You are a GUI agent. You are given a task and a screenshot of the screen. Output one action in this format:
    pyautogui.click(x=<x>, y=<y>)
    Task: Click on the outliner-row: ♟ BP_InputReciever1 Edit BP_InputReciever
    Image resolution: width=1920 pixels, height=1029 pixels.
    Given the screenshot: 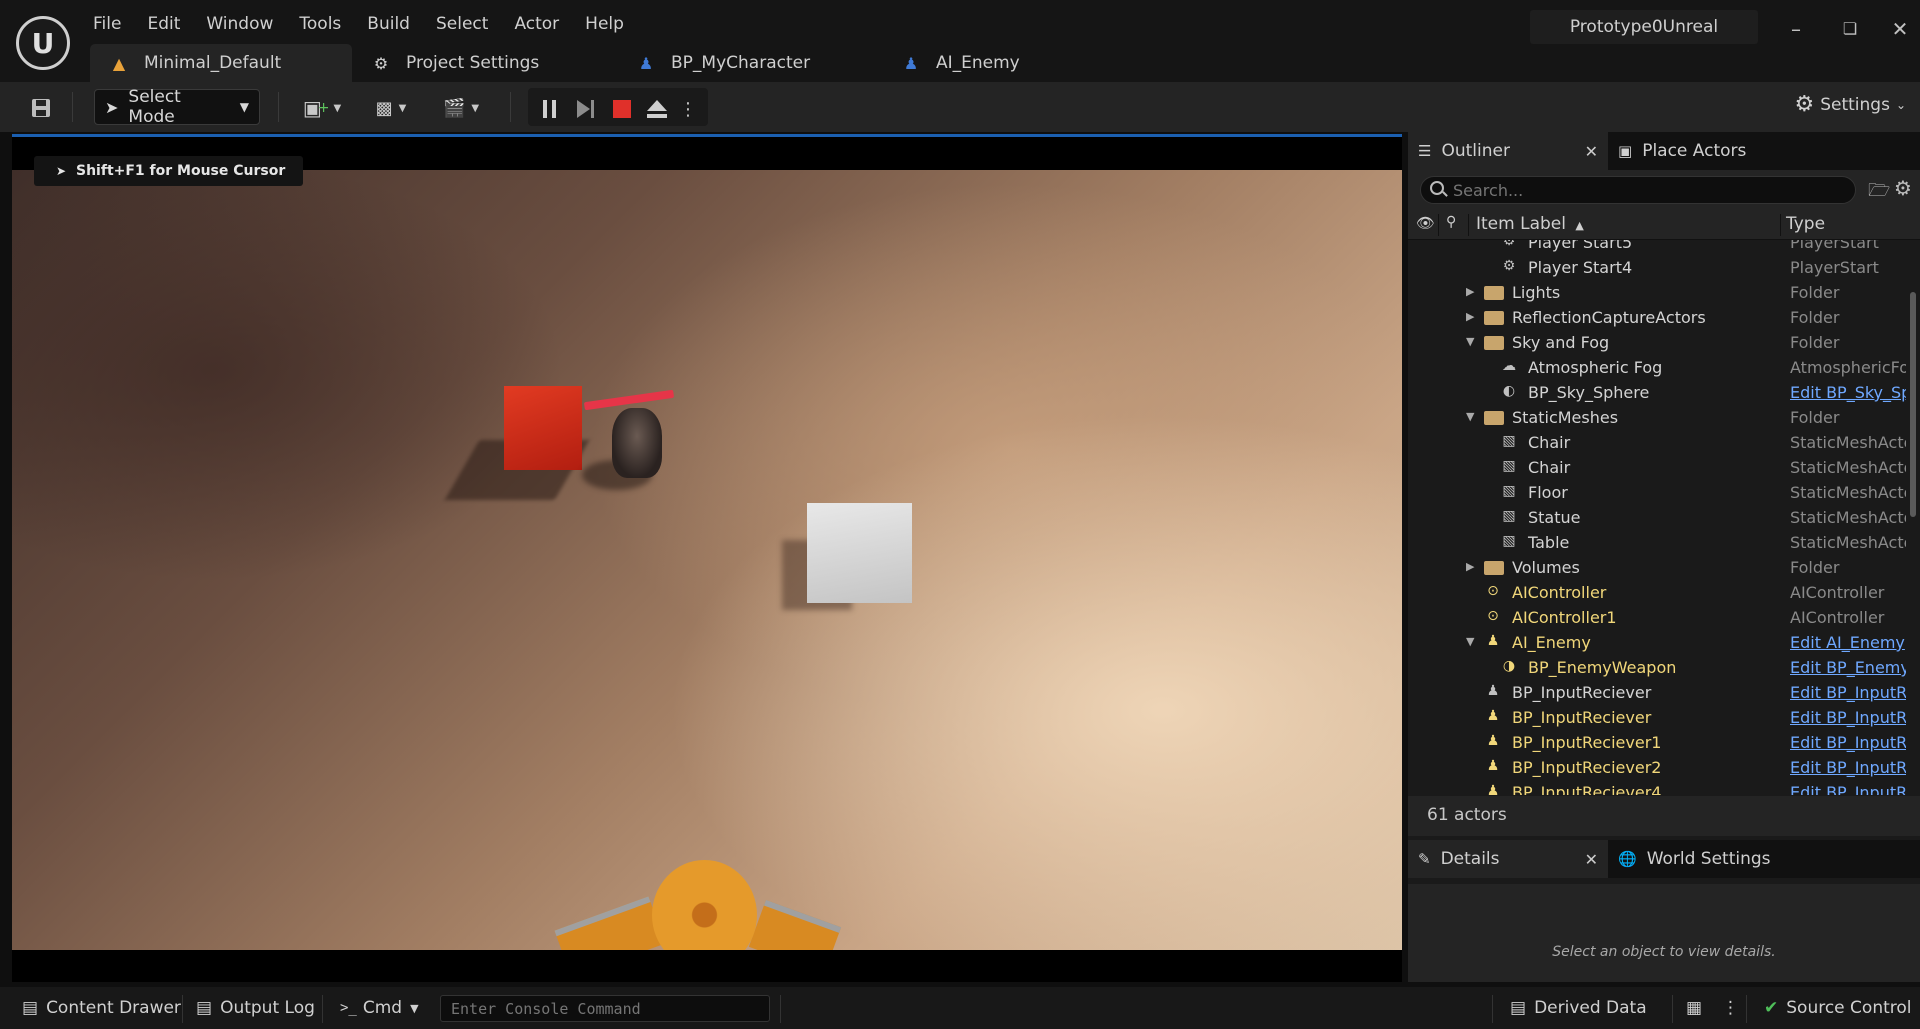 What is the action you would take?
    pyautogui.click(x=1657, y=742)
    